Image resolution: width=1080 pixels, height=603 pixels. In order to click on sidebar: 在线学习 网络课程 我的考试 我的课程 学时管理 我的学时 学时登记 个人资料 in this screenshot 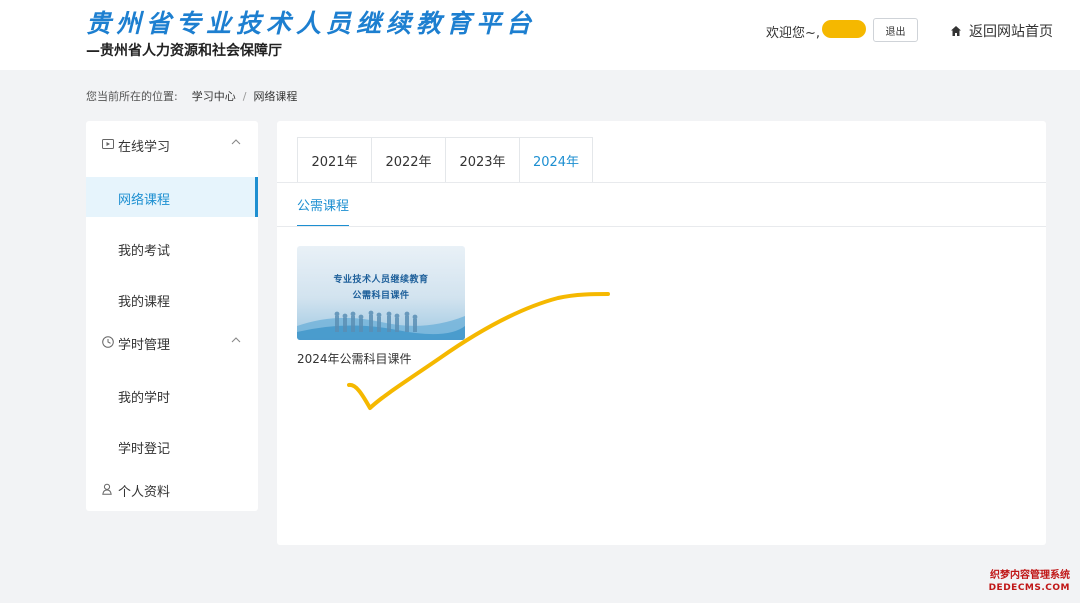, I will do `click(172, 316)`.